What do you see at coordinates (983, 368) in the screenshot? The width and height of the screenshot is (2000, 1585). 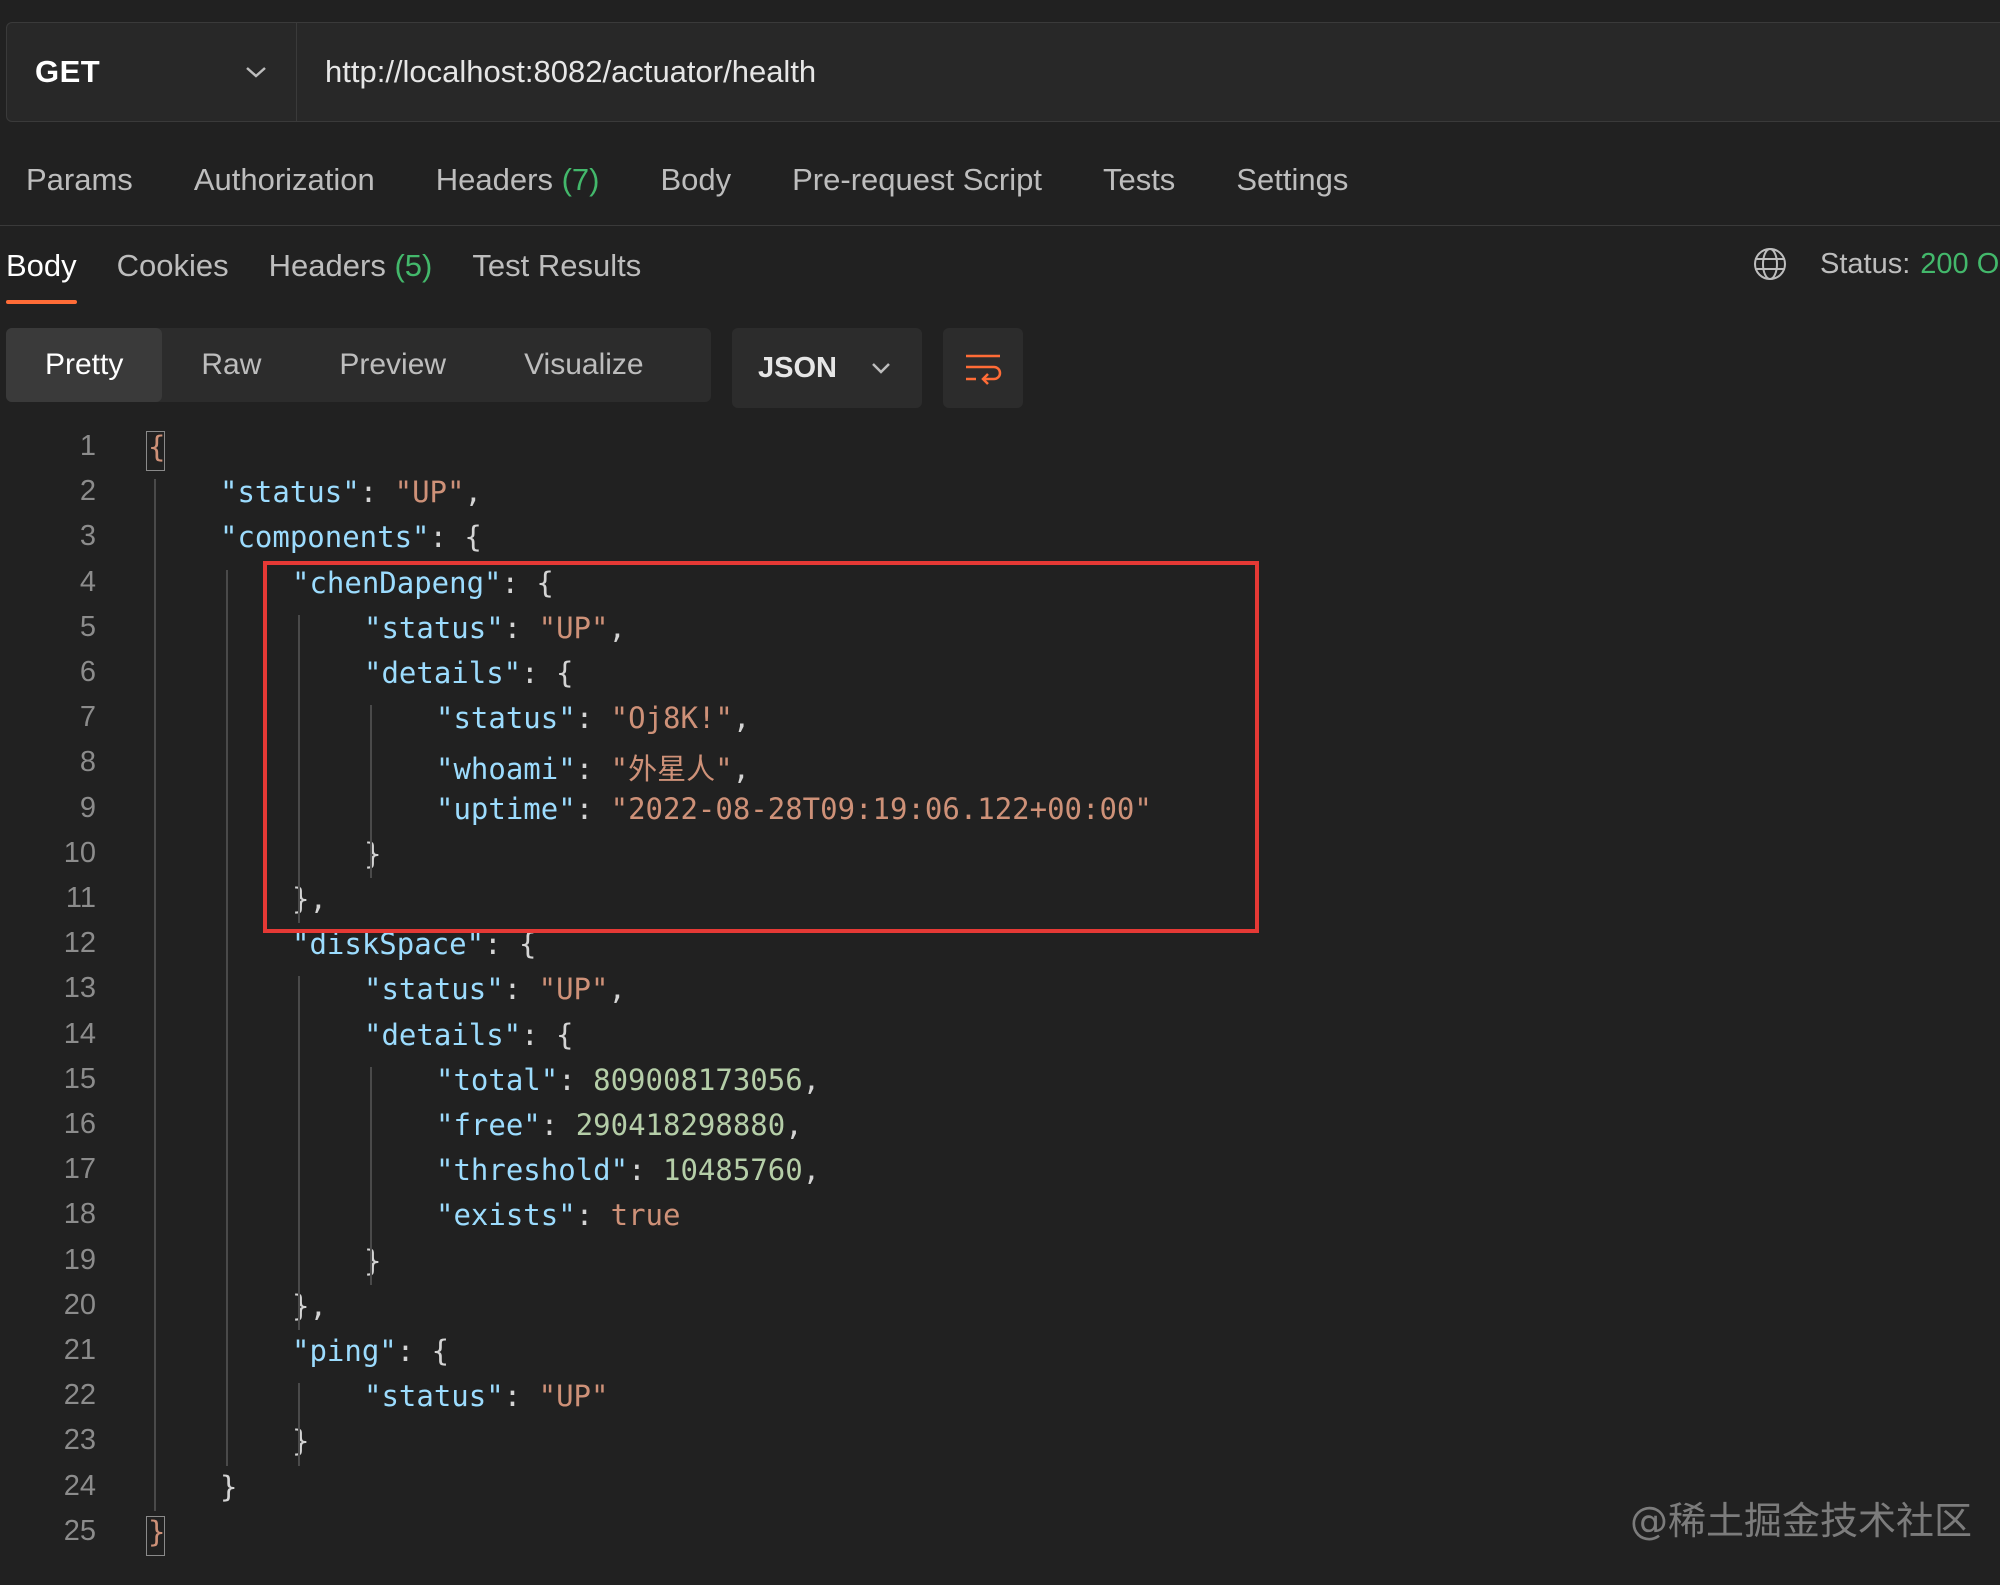 I see `wrap-lines-button` at bounding box center [983, 368].